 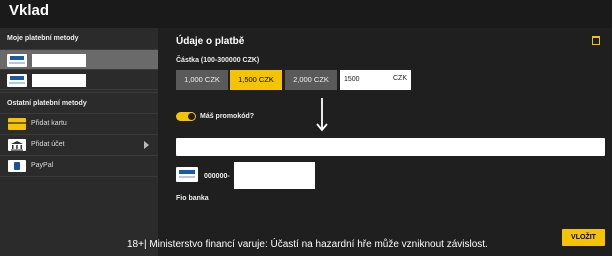 I want to click on amount-option-1000: 1,000 CZK, so click(x=202, y=80).